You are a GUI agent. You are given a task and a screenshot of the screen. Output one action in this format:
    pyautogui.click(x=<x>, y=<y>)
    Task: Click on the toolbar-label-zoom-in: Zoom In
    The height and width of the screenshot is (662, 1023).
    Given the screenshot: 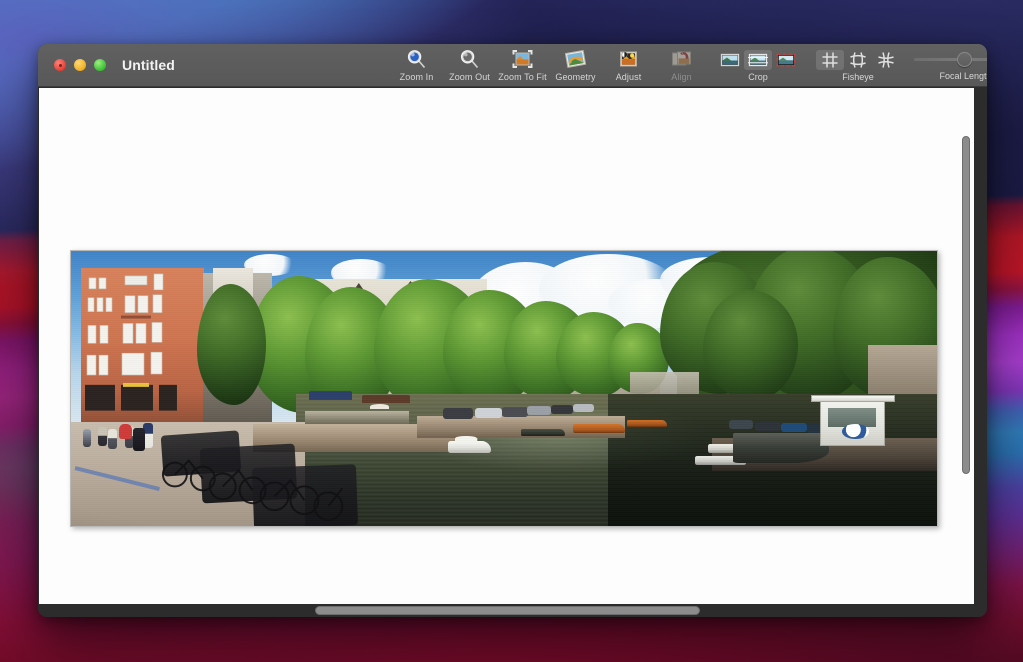 What is the action you would take?
    pyautogui.click(x=416, y=77)
    